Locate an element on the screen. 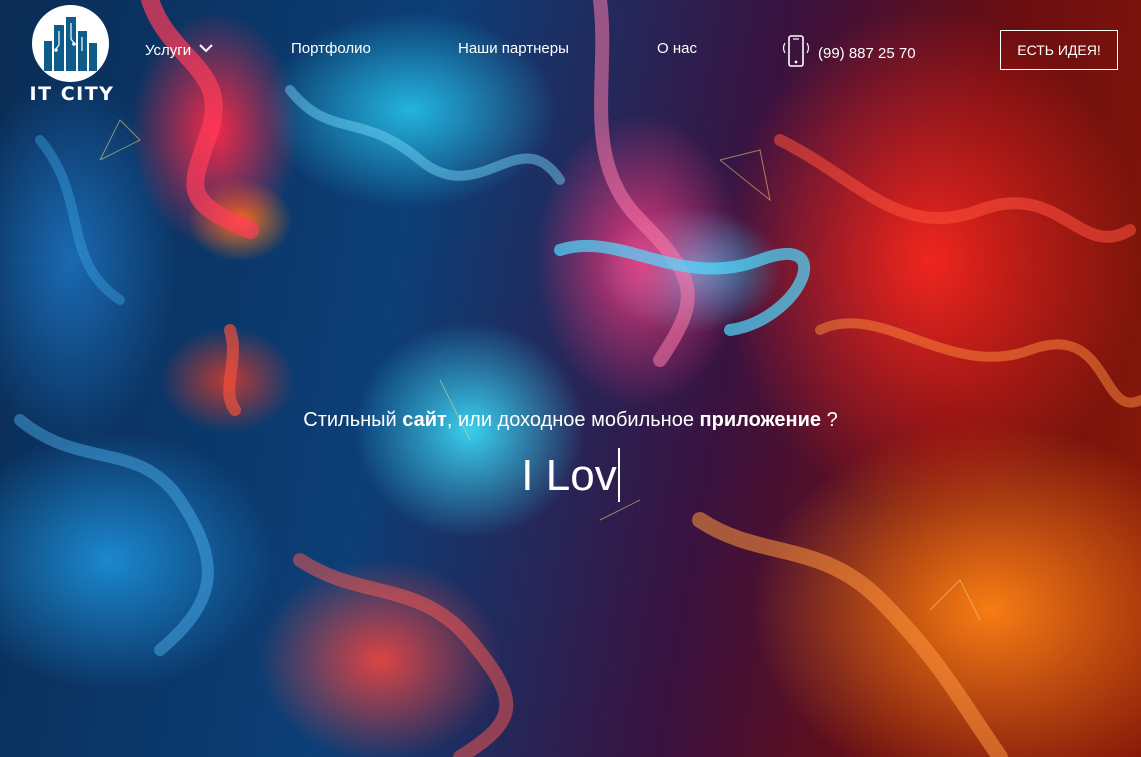  tagline-text-3: ? is located at coordinates (829, 420).